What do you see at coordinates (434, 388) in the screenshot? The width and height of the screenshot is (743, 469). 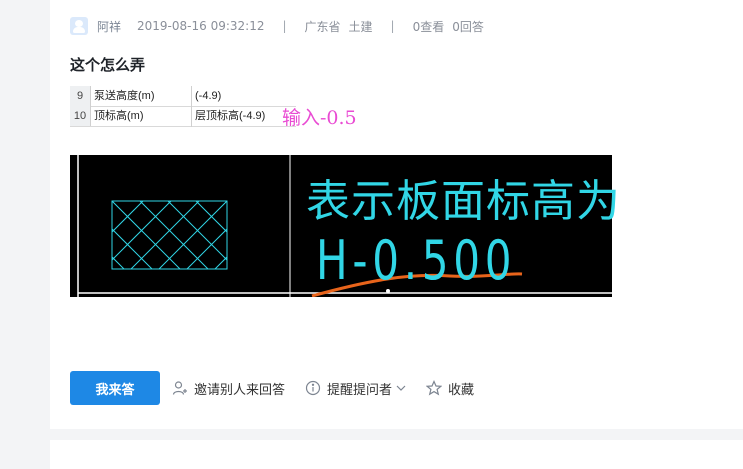 I see `star-icon` at bounding box center [434, 388].